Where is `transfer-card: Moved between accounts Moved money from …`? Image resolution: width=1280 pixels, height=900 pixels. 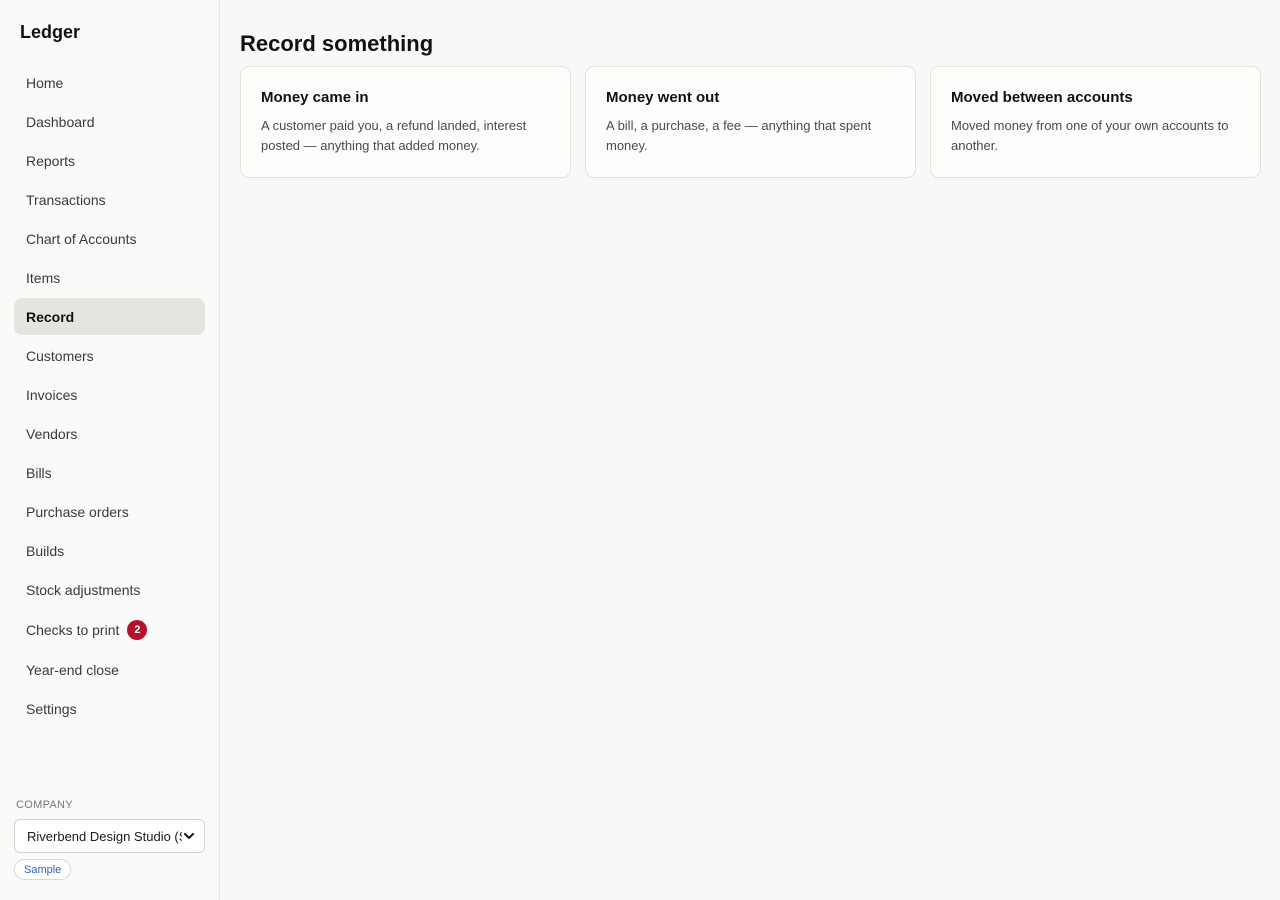 transfer-card: Moved between accounts Moved money from … is located at coordinates (1095, 122).